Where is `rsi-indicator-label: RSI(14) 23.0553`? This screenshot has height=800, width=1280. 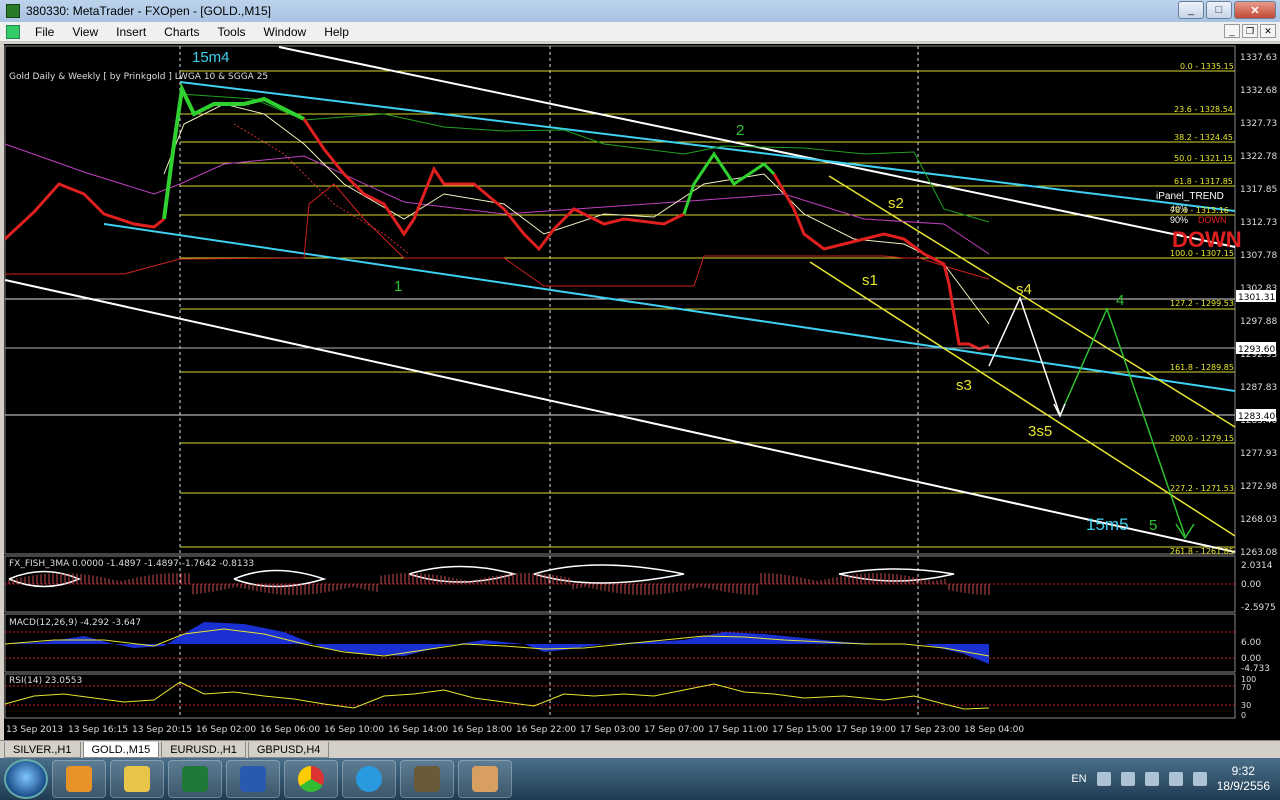
rsi-indicator-label: RSI(14) 23.0553 is located at coordinates (46, 681).